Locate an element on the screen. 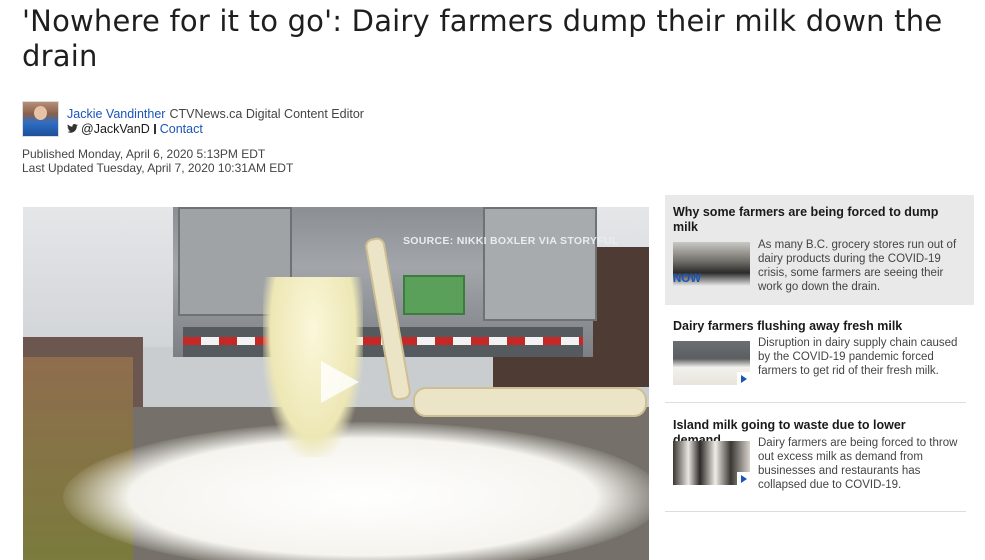  author-social: @JackVanD Contact is located at coordinates (135, 129).